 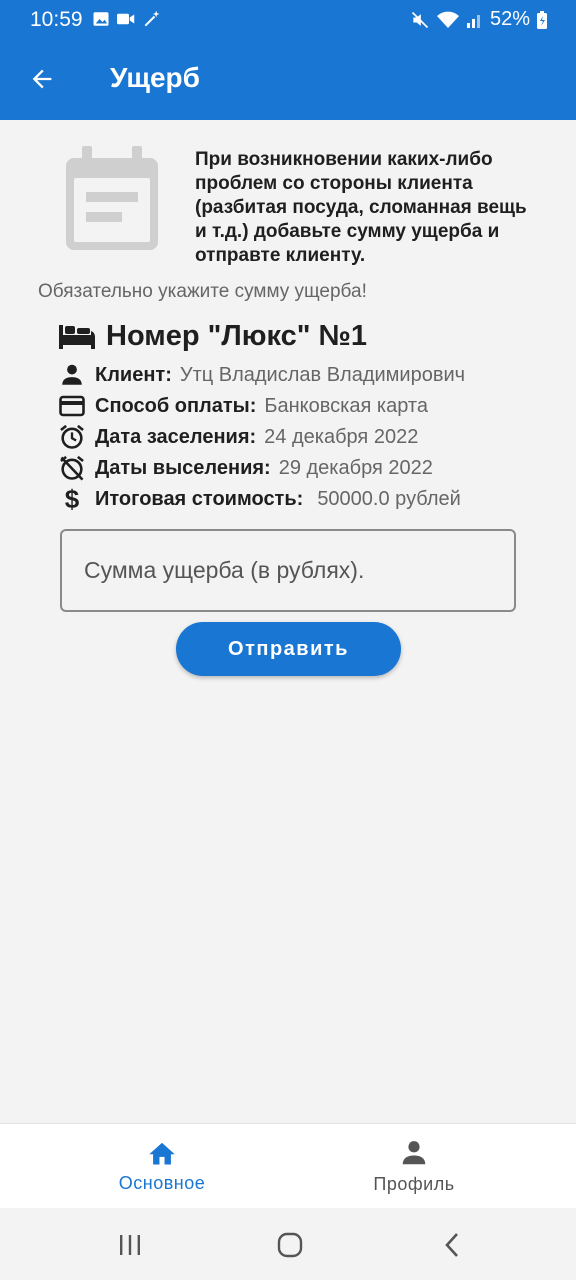 I want to click on page-title: Ущерб, so click(x=155, y=77).